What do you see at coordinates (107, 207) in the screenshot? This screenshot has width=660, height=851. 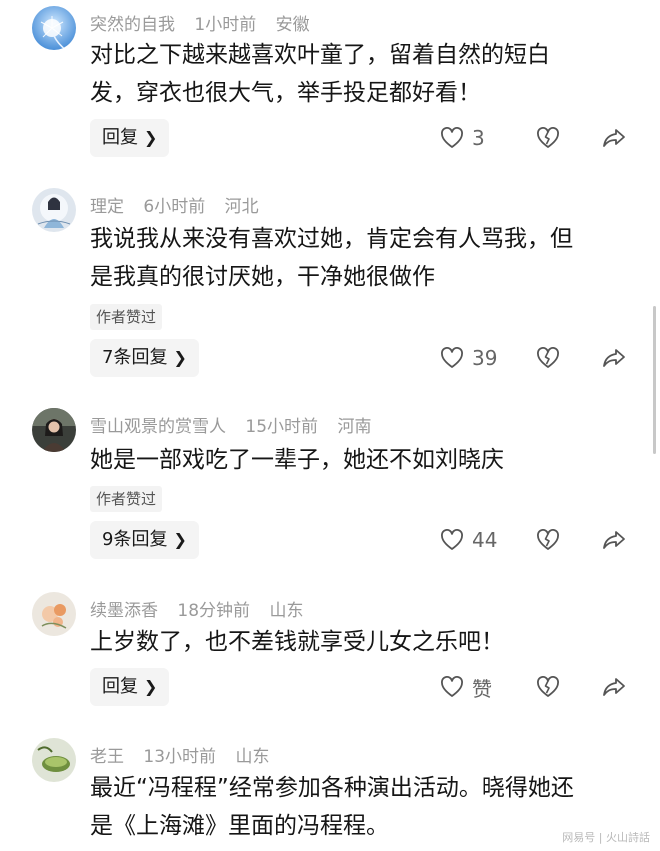 I see `username: 理定` at bounding box center [107, 207].